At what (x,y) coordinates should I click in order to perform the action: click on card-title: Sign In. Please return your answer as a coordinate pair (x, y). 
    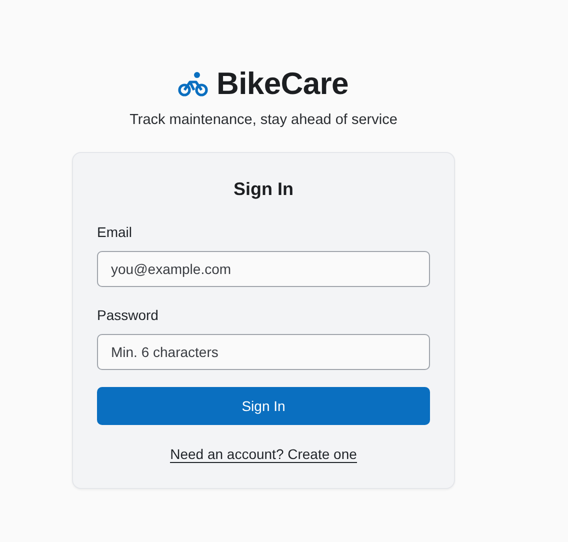
    Looking at the image, I should click on (263, 189).